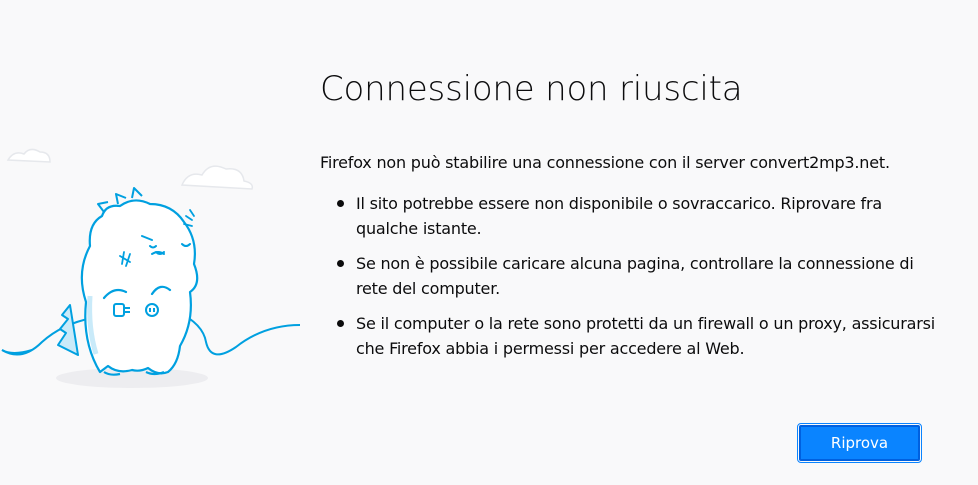 This screenshot has height=485, width=978. I want to click on cloud-icon, so click(130, 169).